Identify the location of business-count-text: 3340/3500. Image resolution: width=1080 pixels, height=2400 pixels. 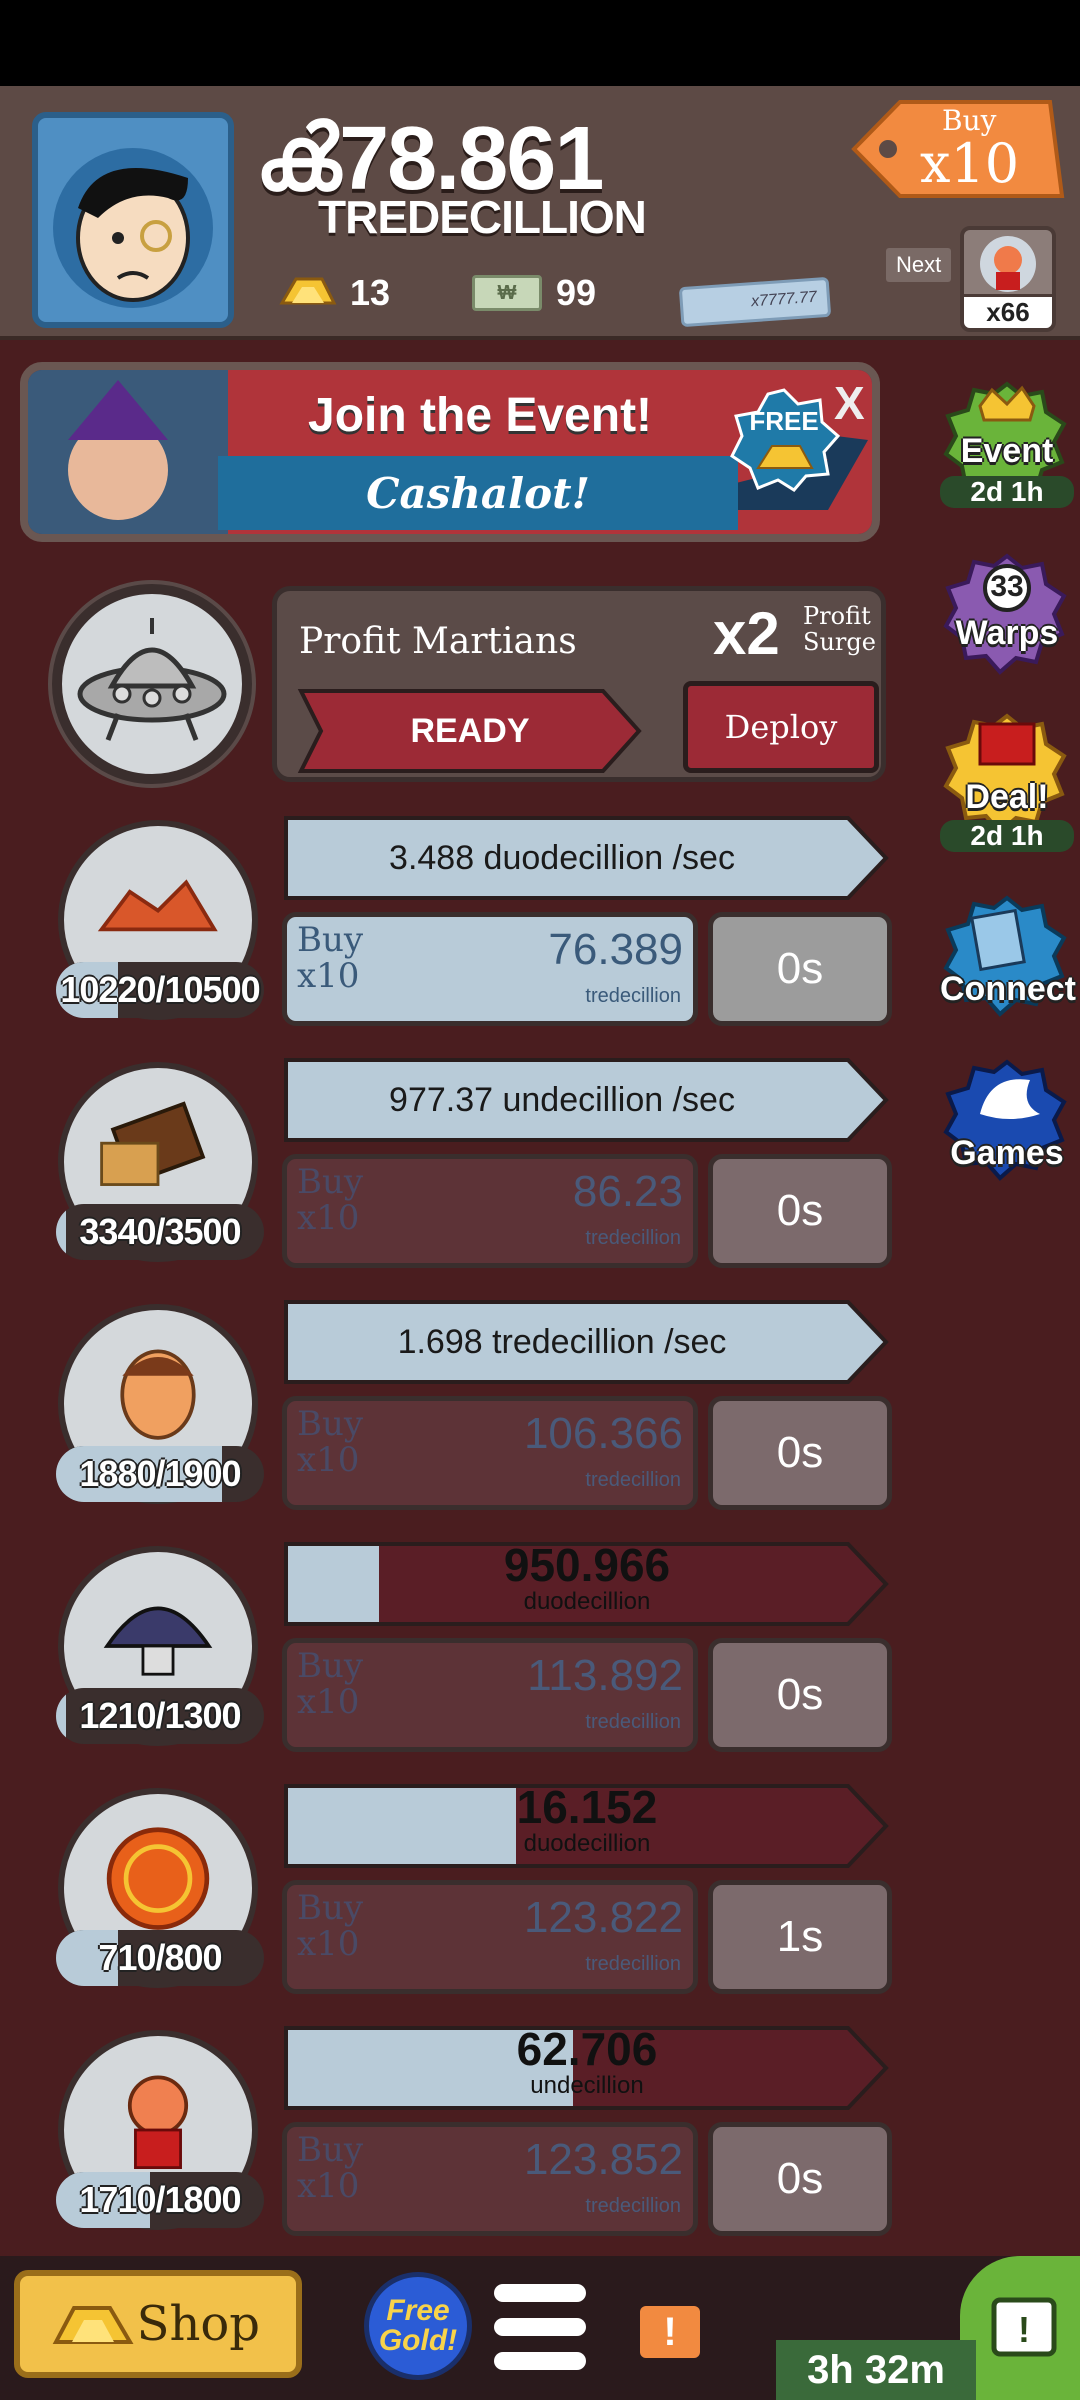
(160, 1231).